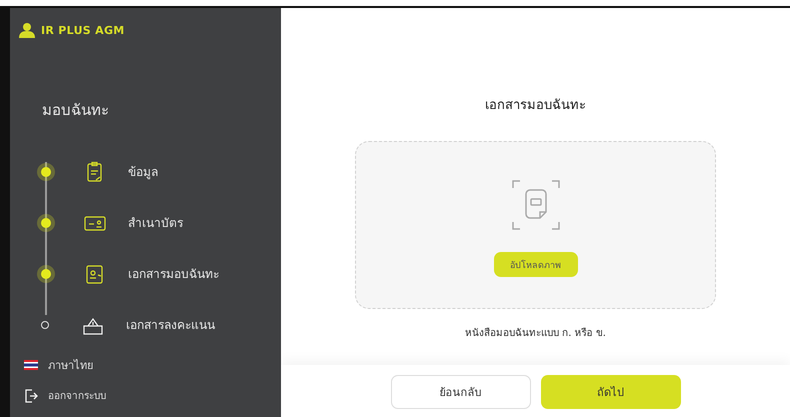  Describe the element at coordinates (143, 172) in the screenshot. I see `step-label: ข้อมูล` at that location.